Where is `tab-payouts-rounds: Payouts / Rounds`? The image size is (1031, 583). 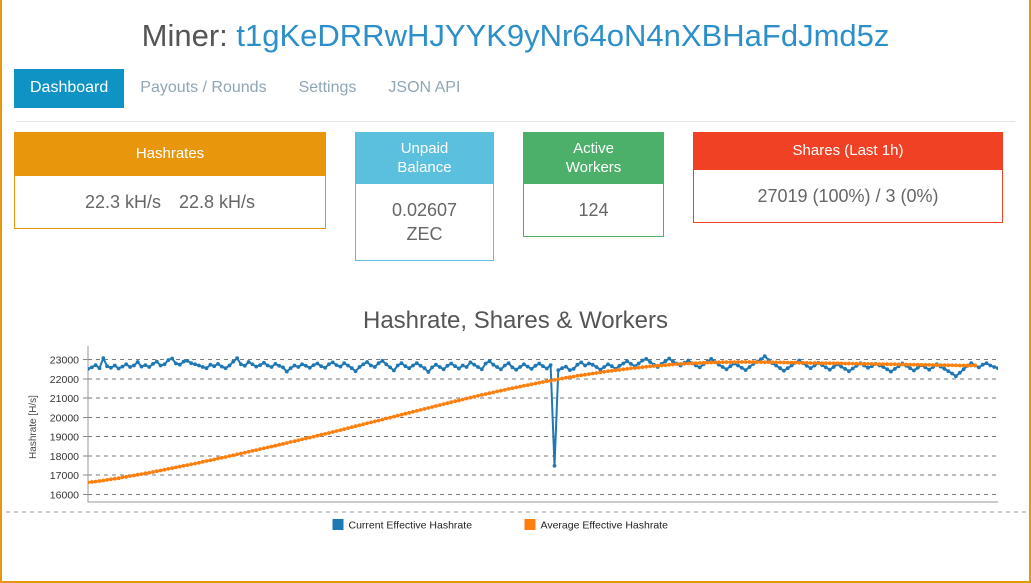
tab-payouts-rounds: Payouts / Rounds is located at coordinates (203, 88).